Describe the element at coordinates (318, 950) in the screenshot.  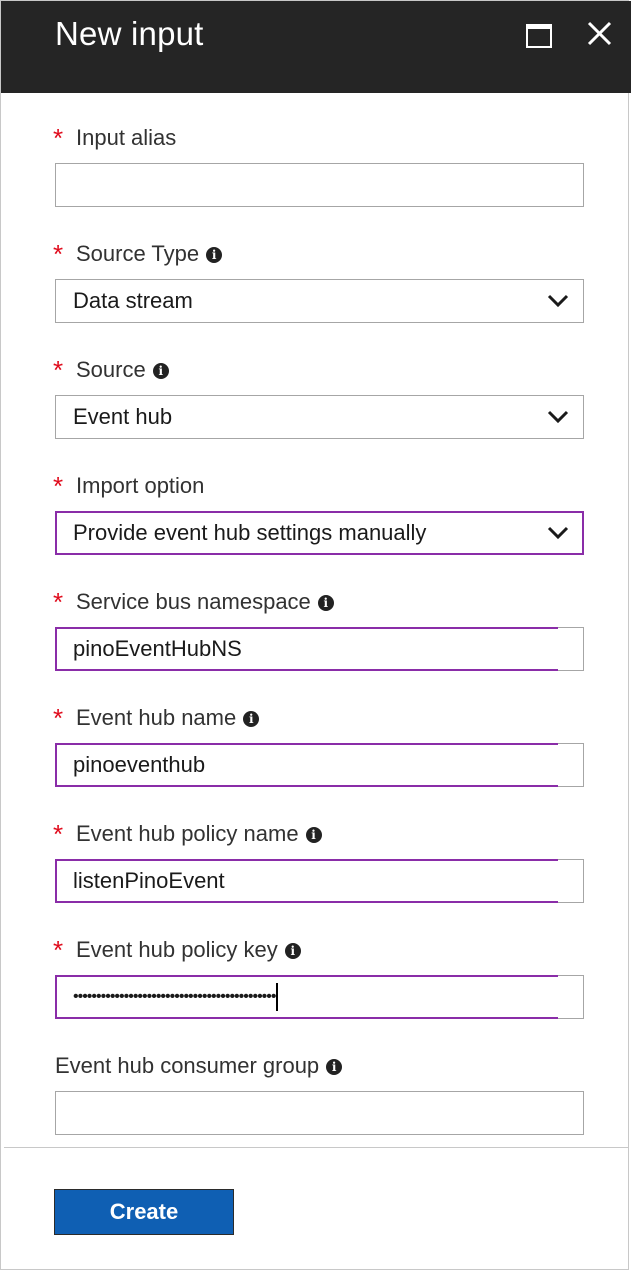
I see `event-hub-policy-key-label-row: * Event hub policy key i` at that location.